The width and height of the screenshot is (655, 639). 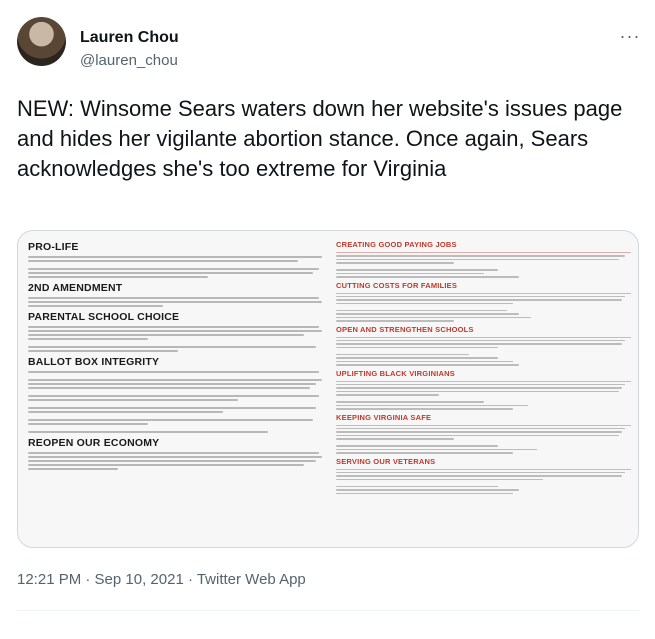 I want to click on divider, so click(x=328, y=610).